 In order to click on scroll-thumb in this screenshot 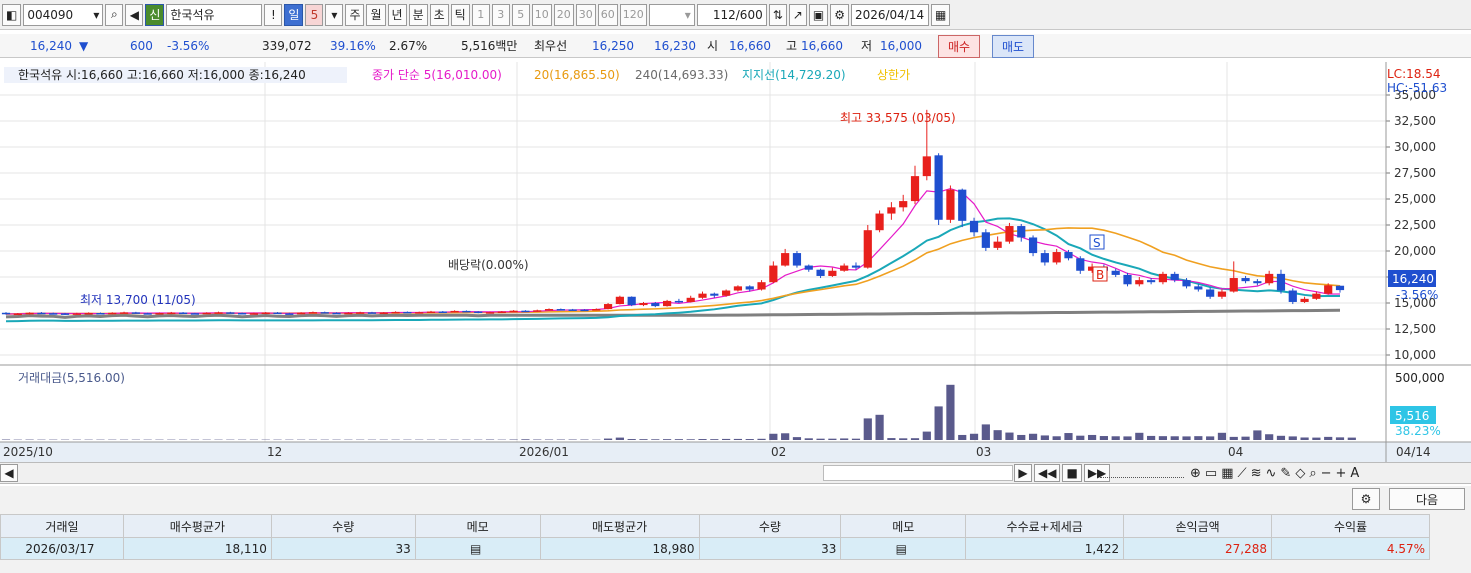, I will do `click(918, 473)`.